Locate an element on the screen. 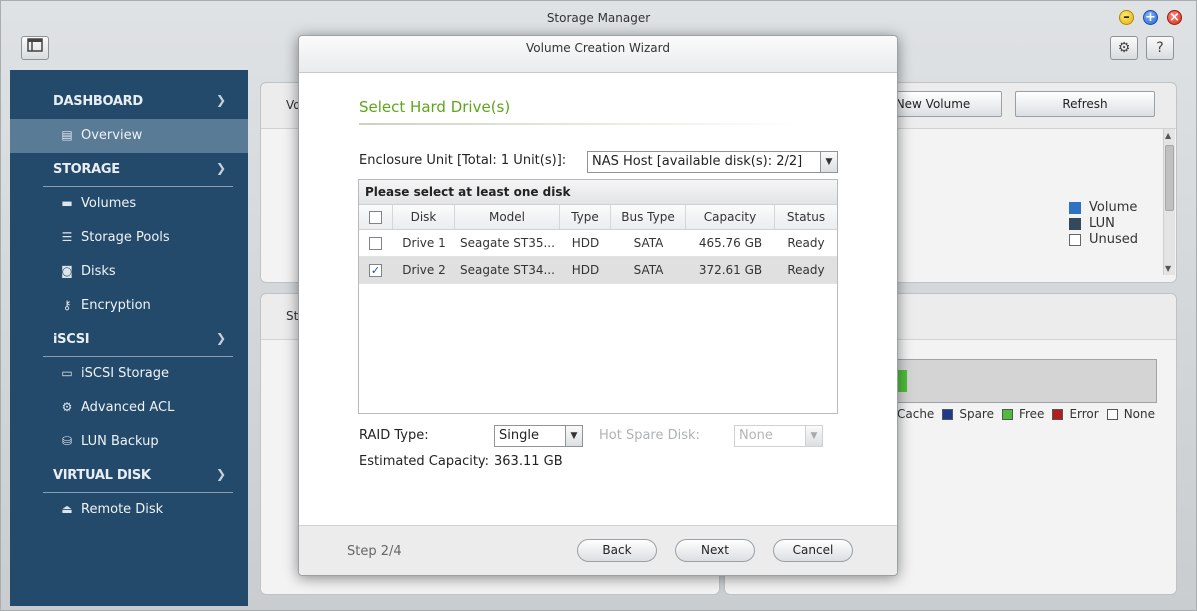  cancel-button: Cancel is located at coordinates (813, 550).